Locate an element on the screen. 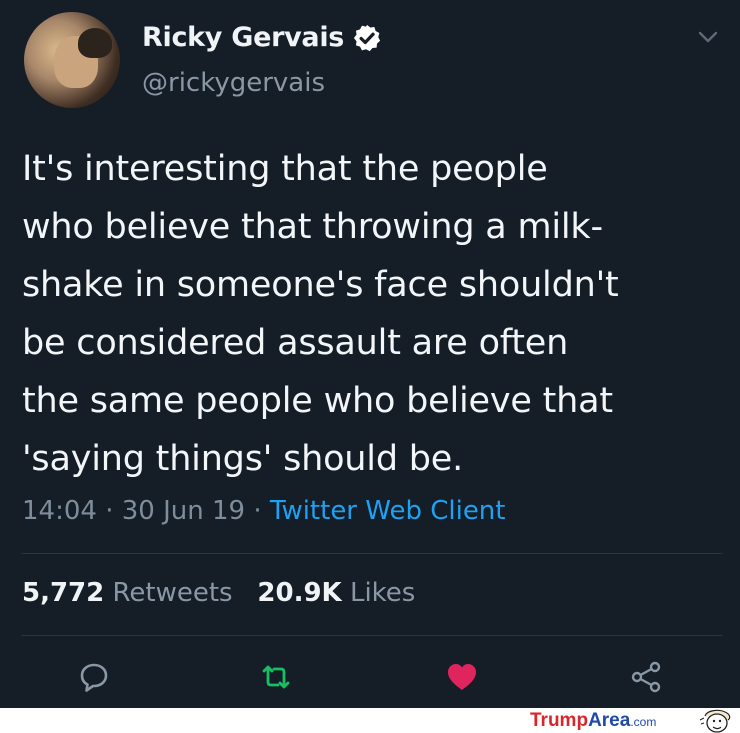 The image size is (740, 733). logo-com: .com is located at coordinates (643, 722).